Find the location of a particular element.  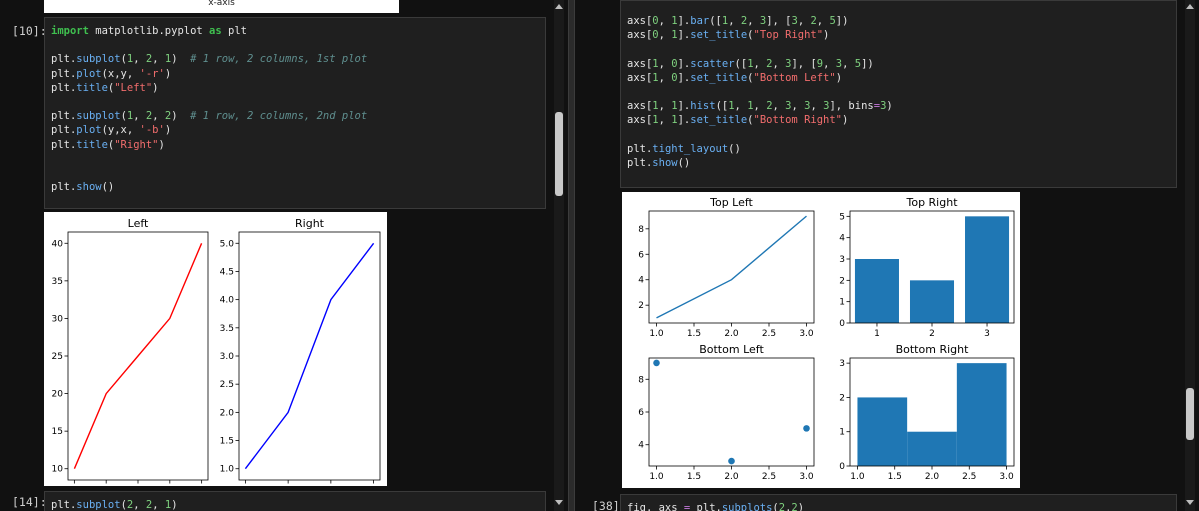

y-tick-label: 5 is located at coordinates (842, 217).